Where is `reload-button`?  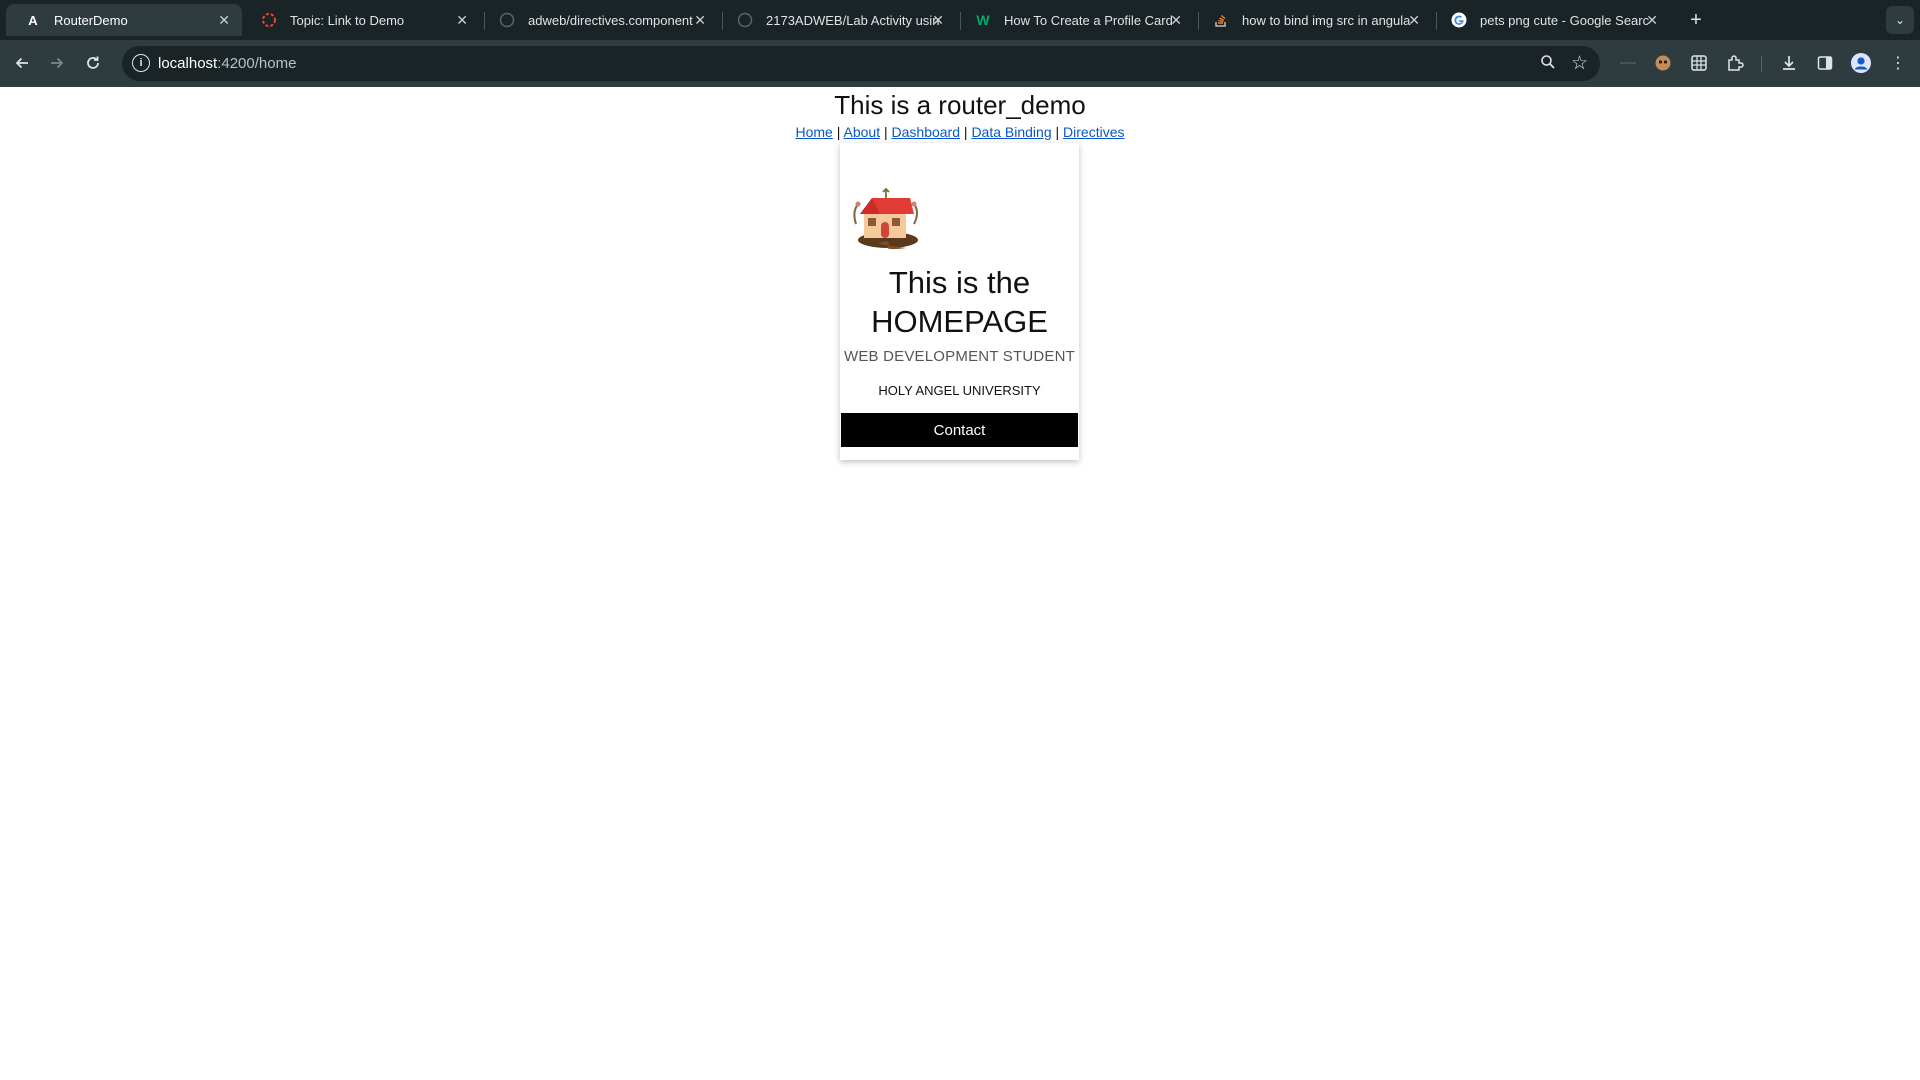 reload-button is located at coordinates (93, 63).